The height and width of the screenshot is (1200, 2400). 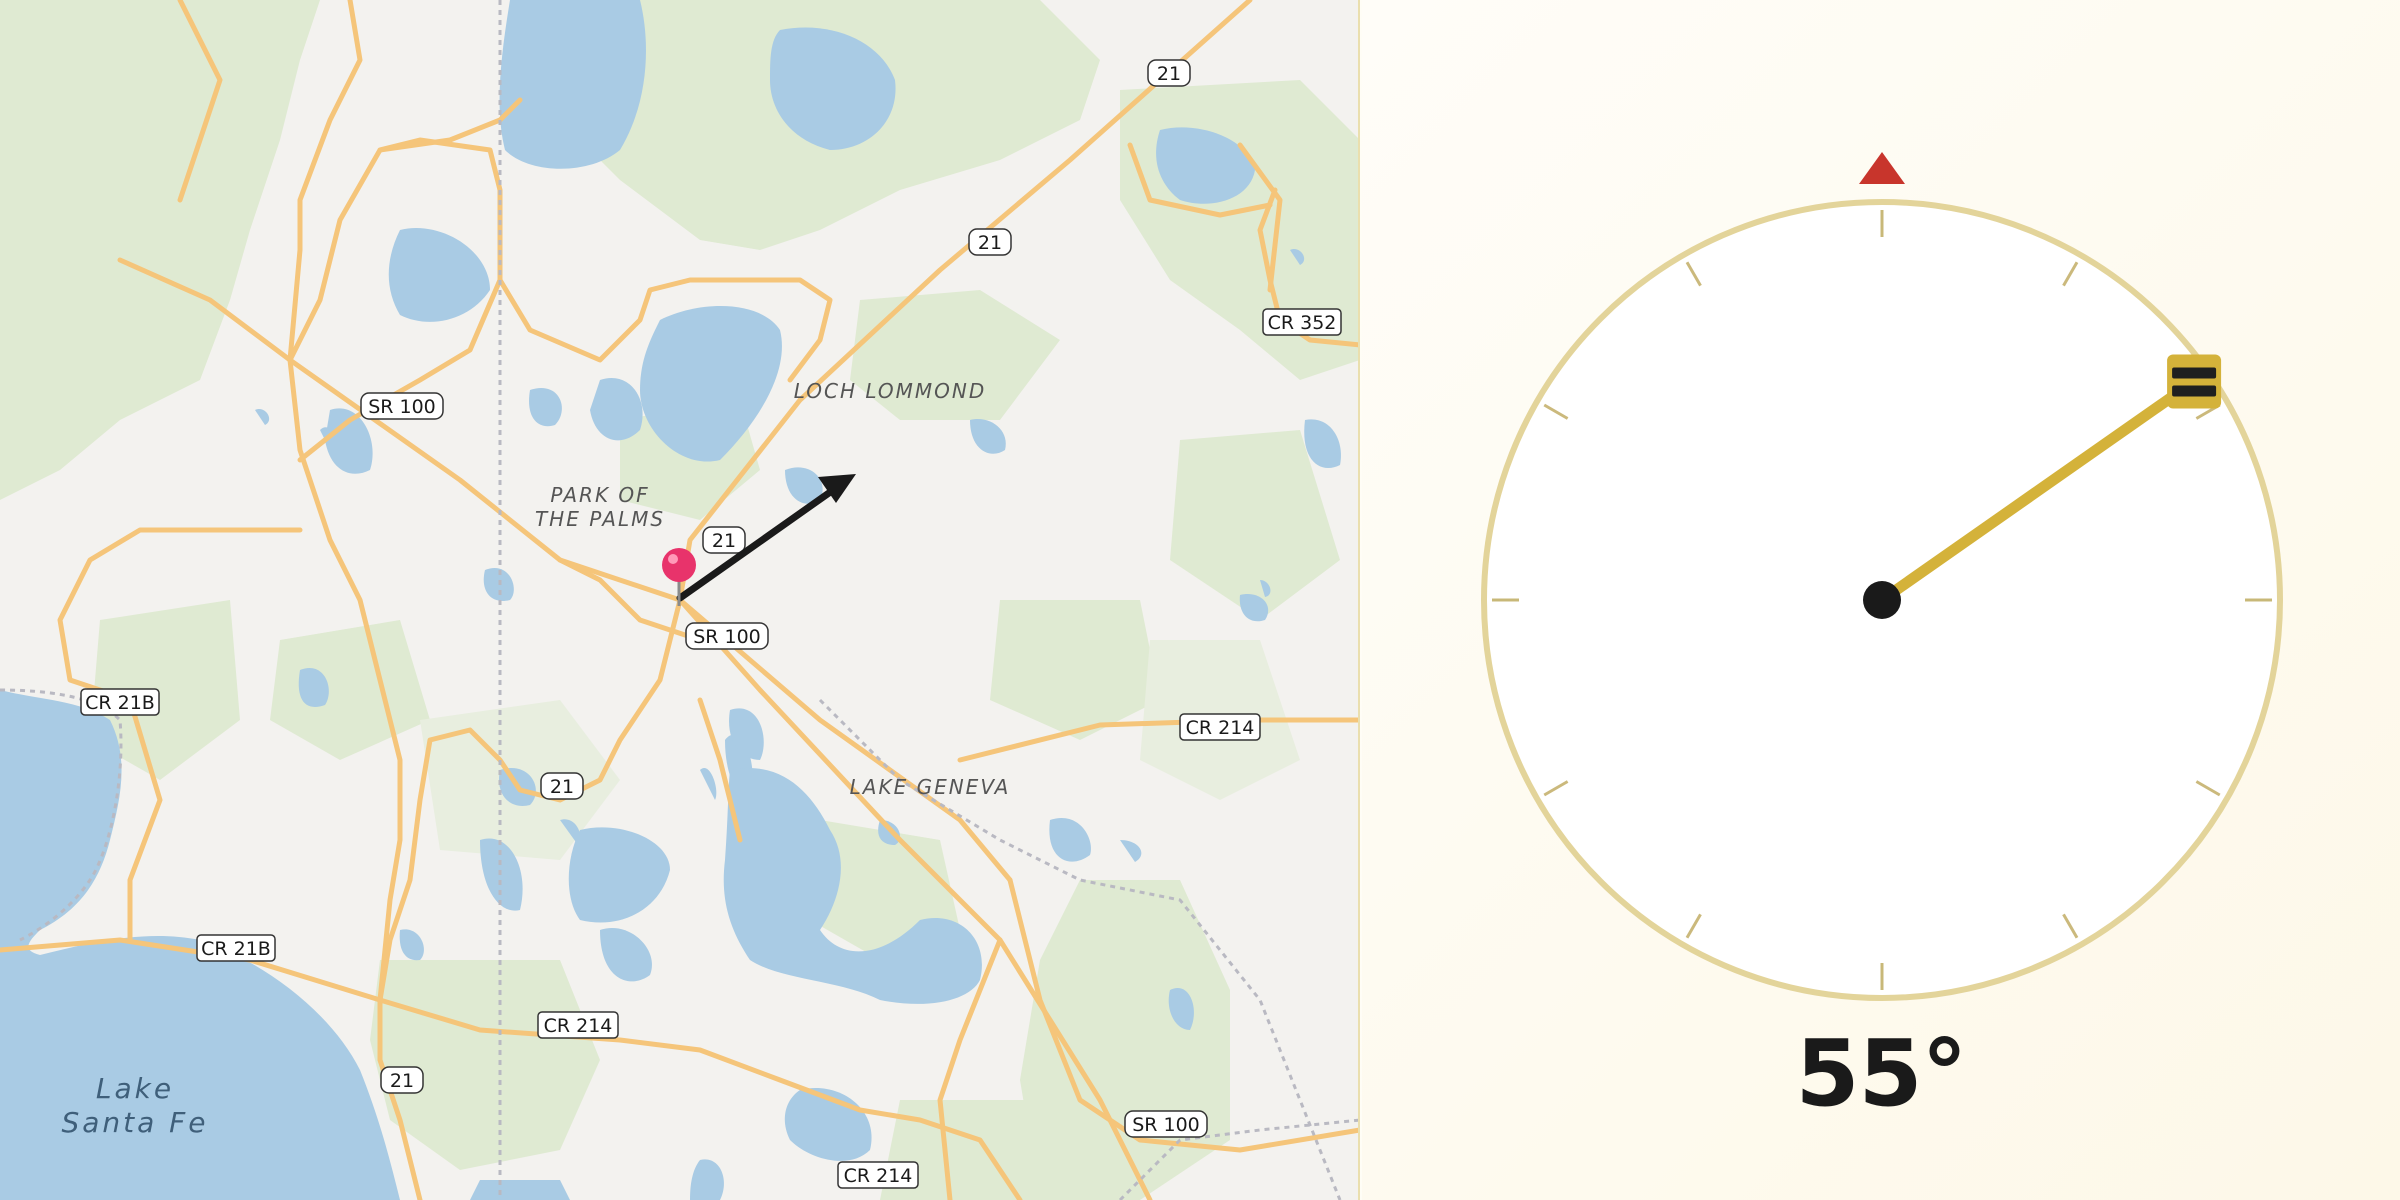 What do you see at coordinates (134, 1122) in the screenshot?
I see `lake-label: Santa Fe` at bounding box center [134, 1122].